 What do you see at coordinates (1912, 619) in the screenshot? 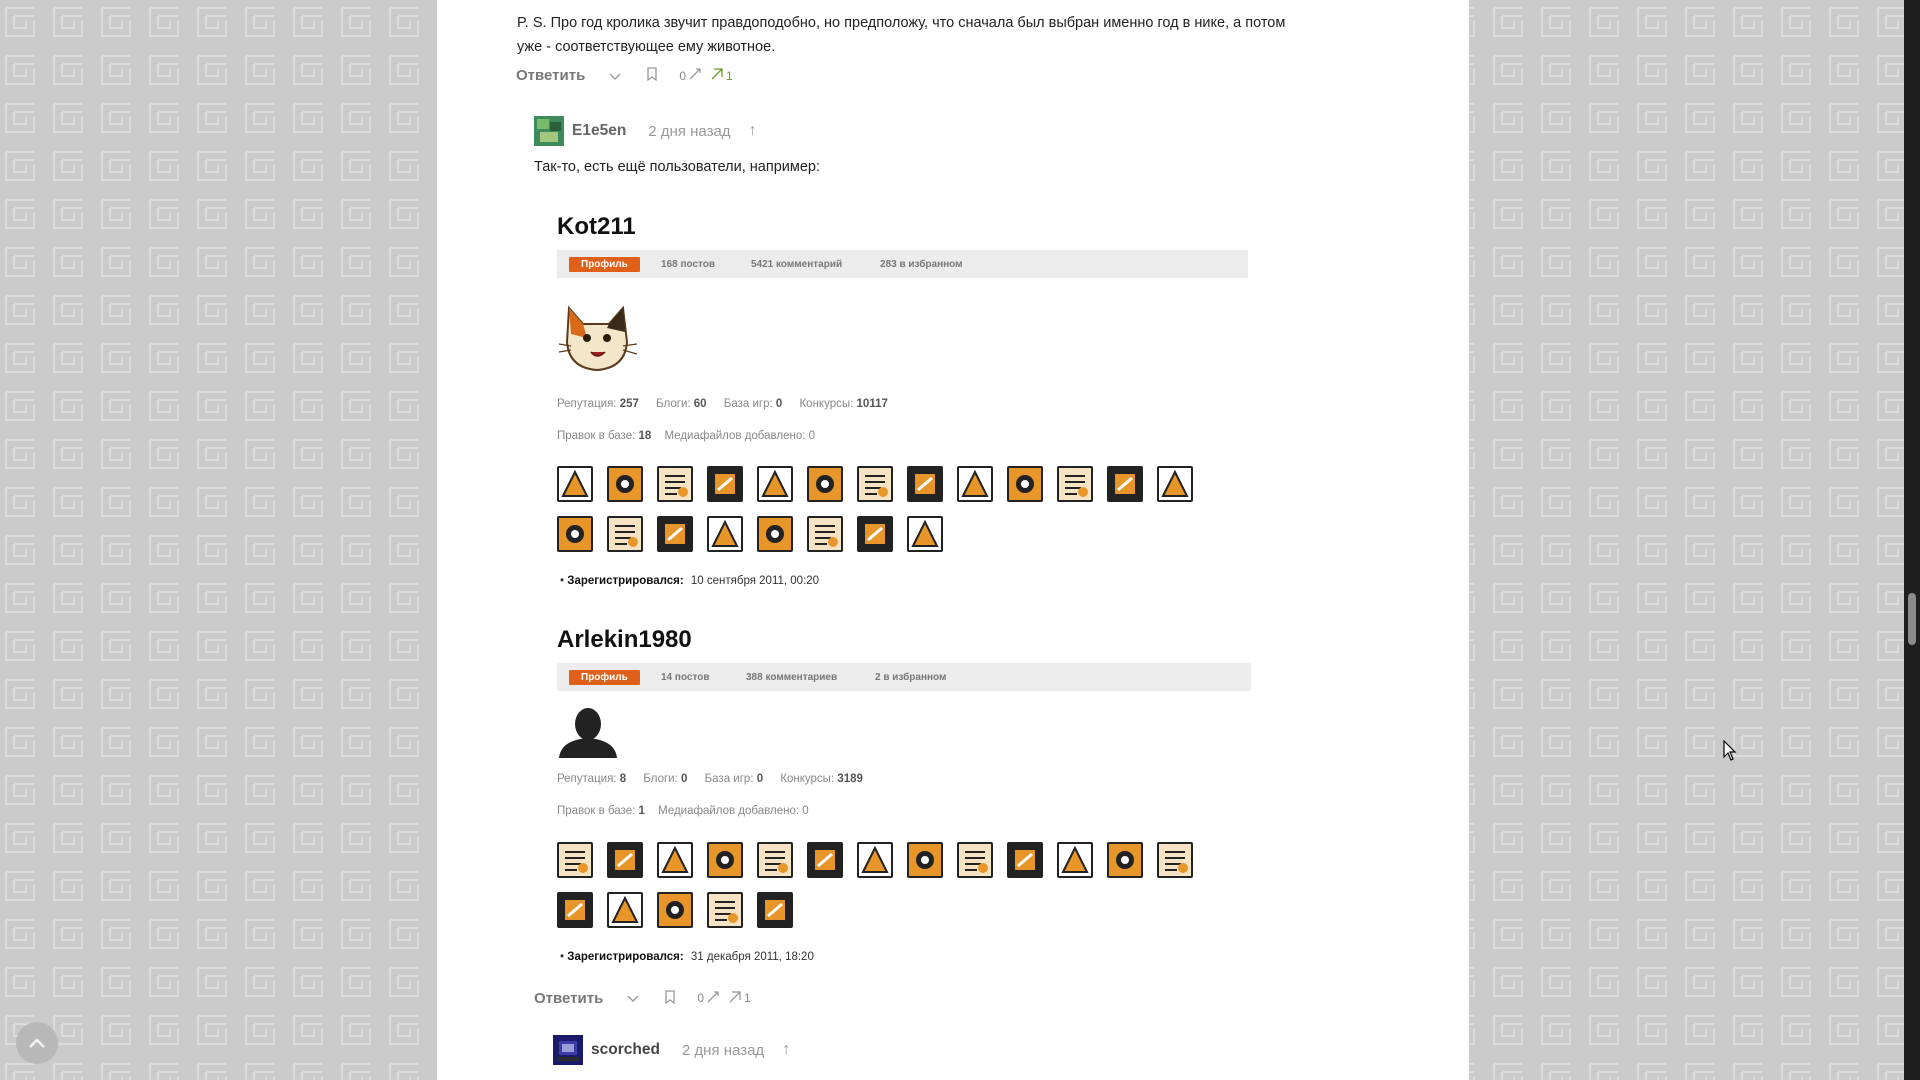
I see `scrollbar-thumb` at bounding box center [1912, 619].